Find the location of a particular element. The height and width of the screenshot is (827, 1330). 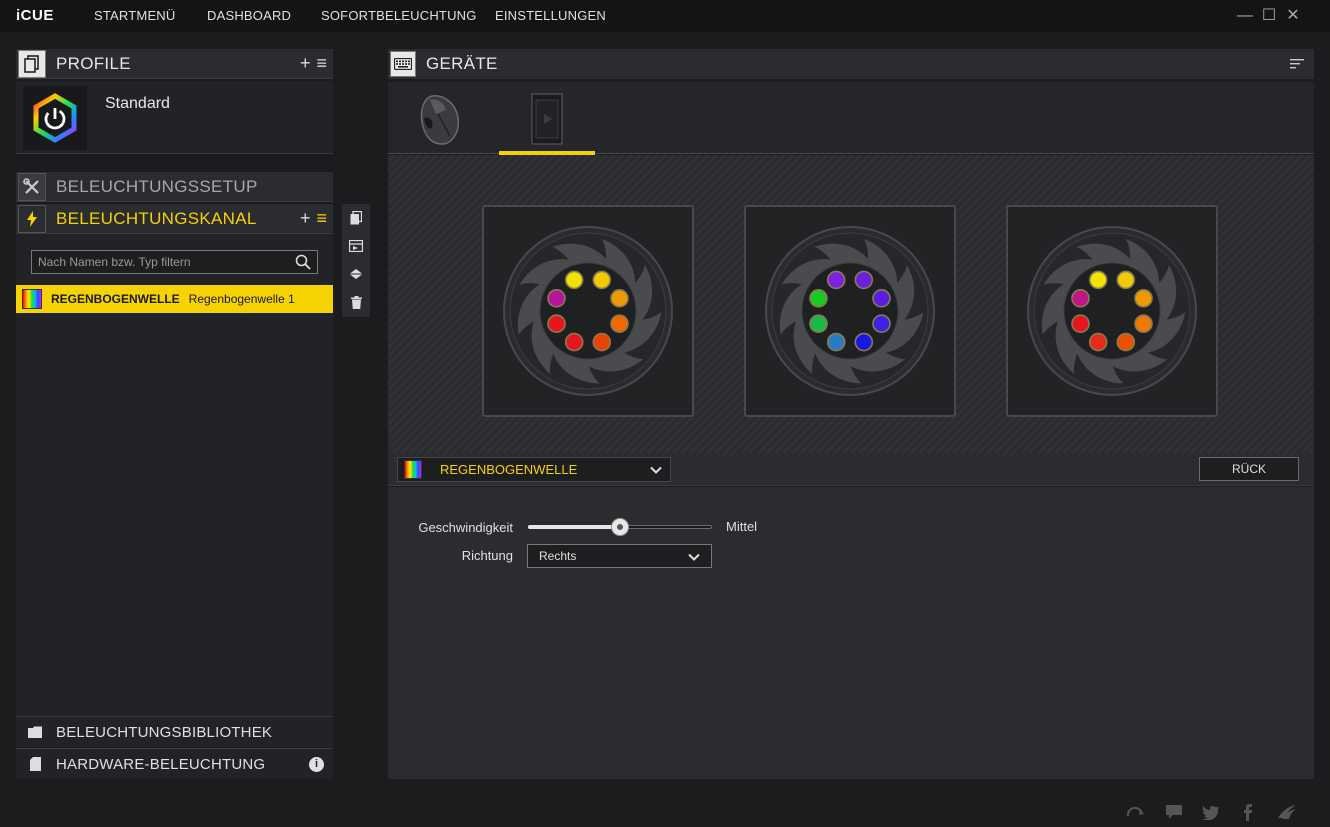

direction-dropdown: Rechts is located at coordinates (619, 556).